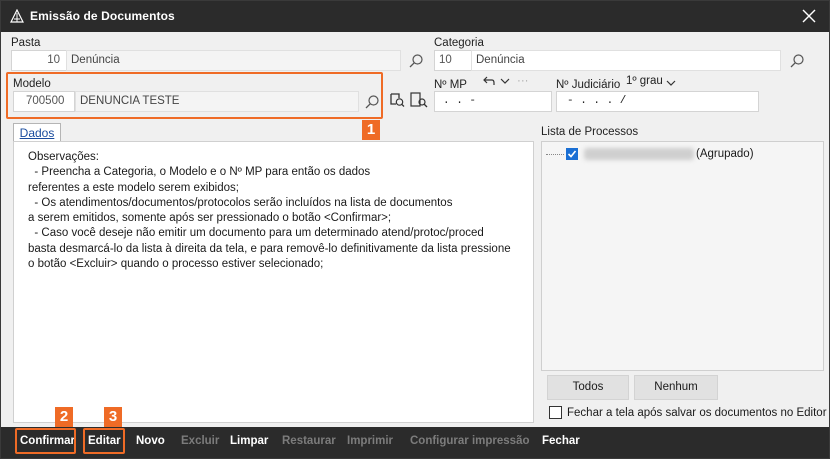  Describe the element at coordinates (523, 81) in the screenshot. I see `nmp-more-indicator: ···` at that location.